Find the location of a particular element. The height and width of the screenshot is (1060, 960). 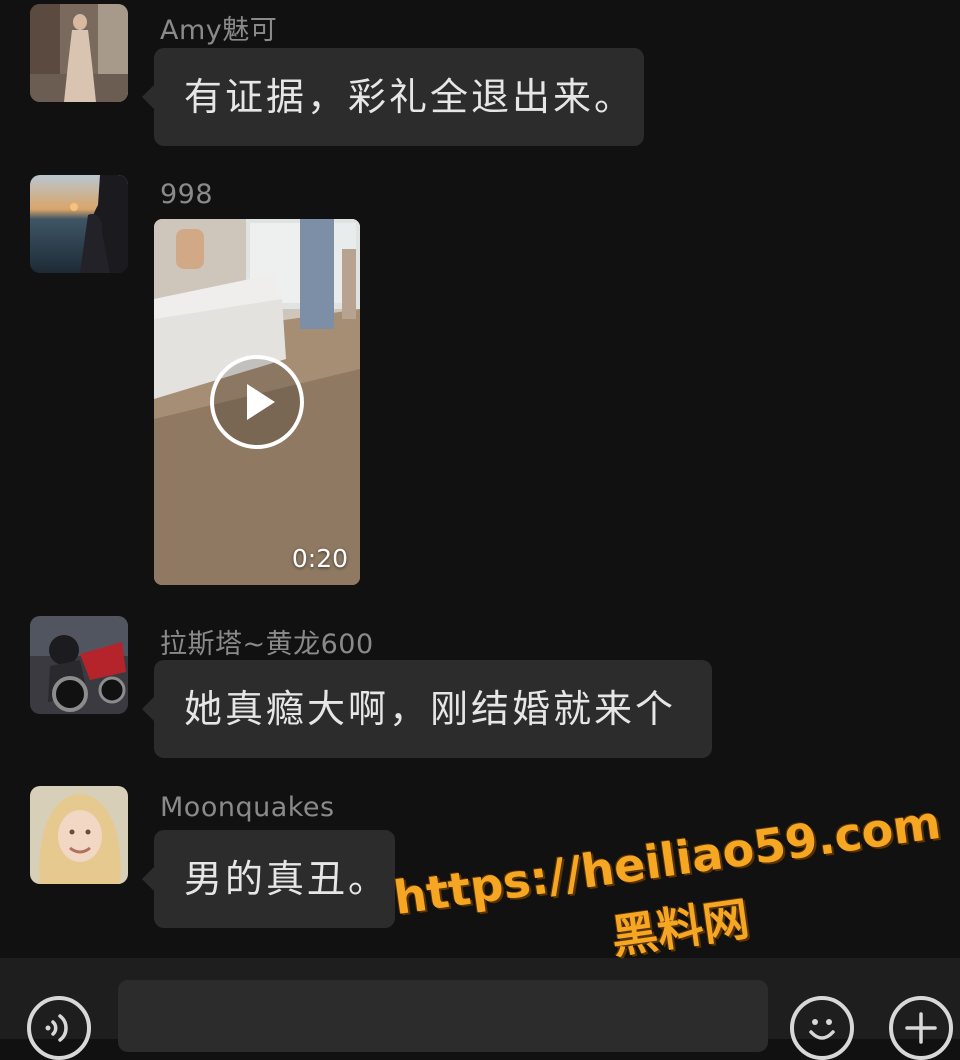

voice-button is located at coordinates (59, 1028).